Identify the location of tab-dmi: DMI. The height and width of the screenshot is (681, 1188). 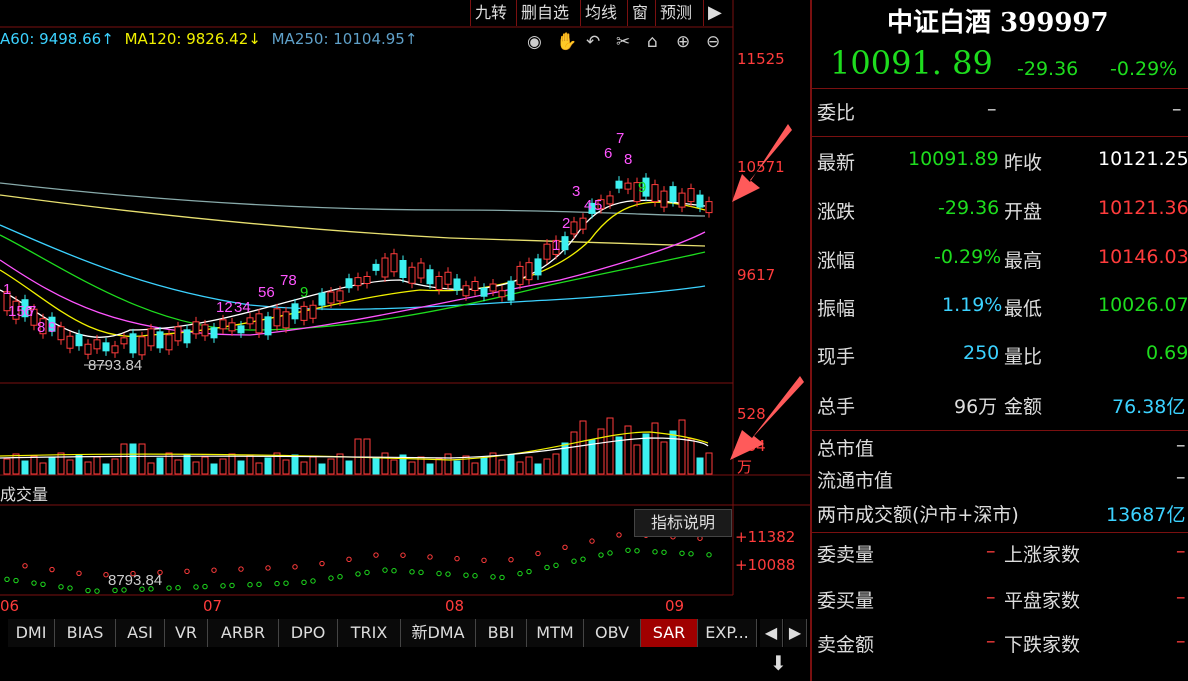
(31, 633).